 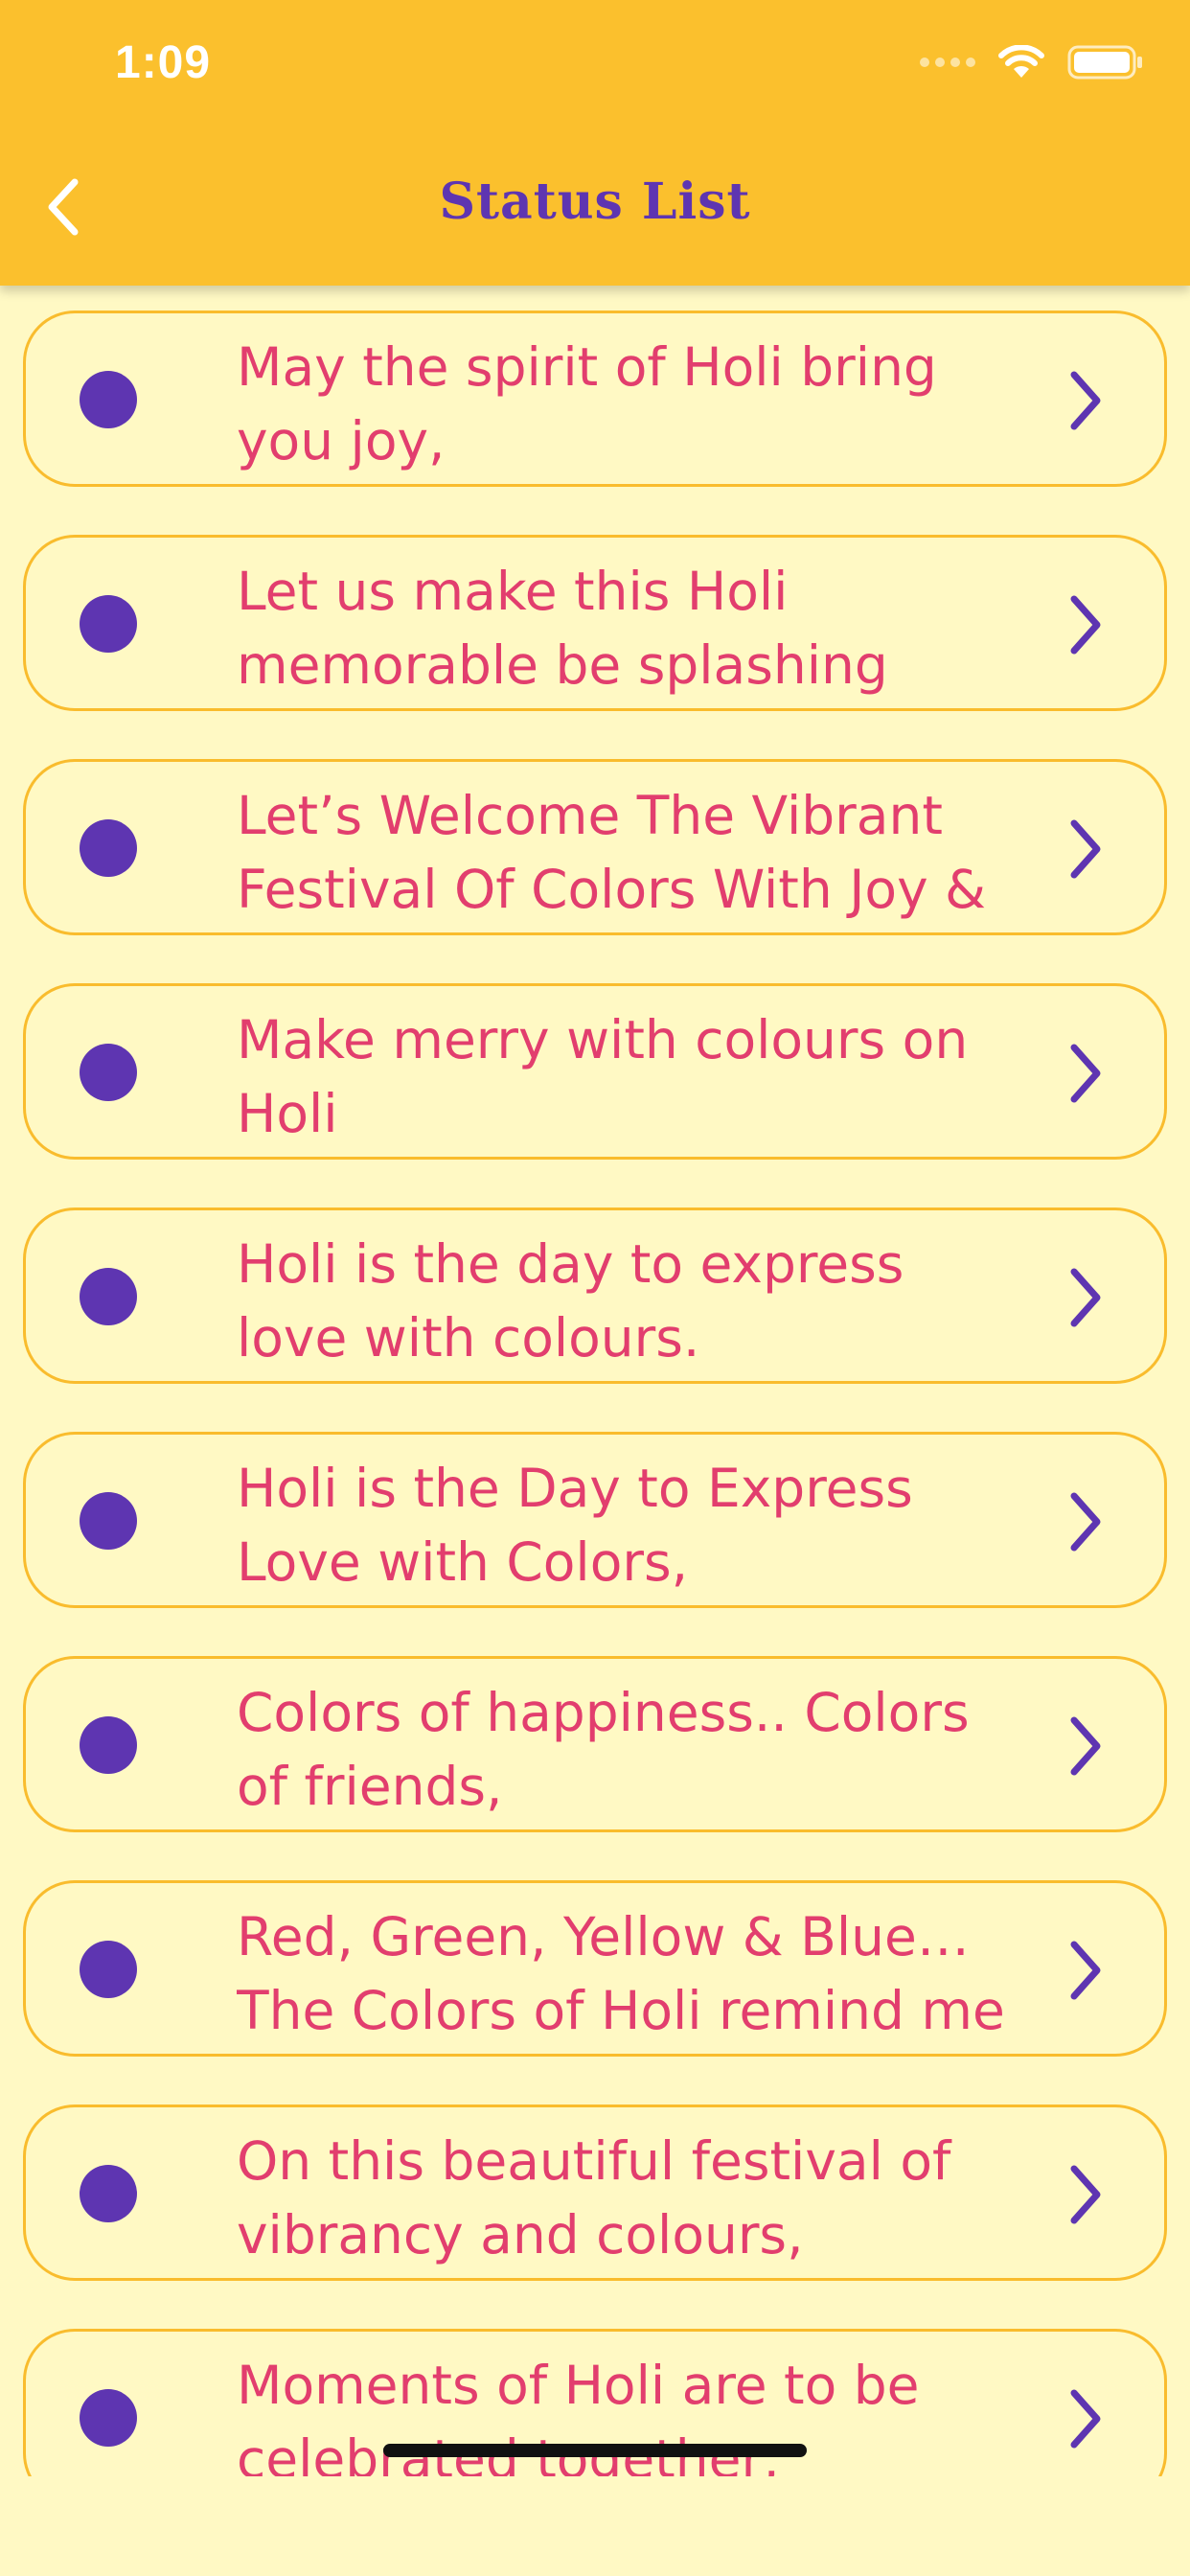 I want to click on navigation-bar: 1:09 Status List, so click(x=595, y=143).